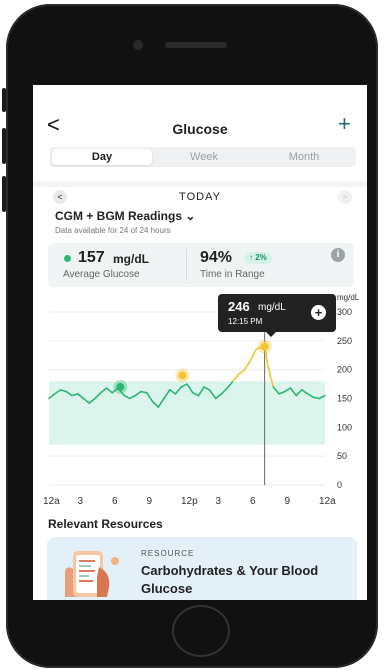 This screenshot has height=670, width=385. I want to click on y-tick-label: 0, so click(339, 485).